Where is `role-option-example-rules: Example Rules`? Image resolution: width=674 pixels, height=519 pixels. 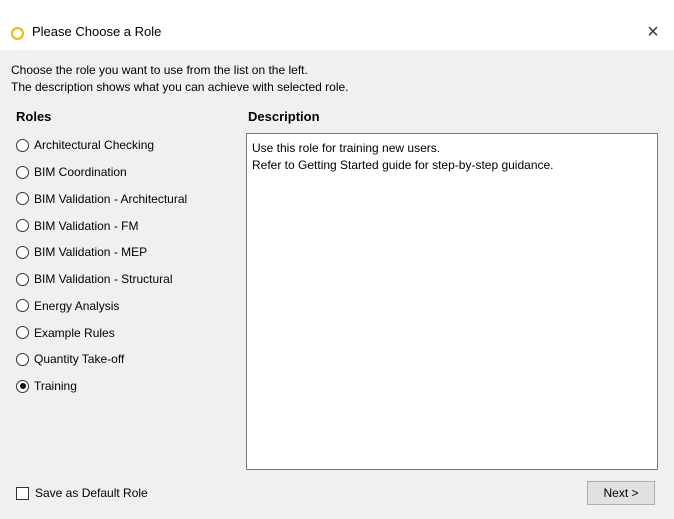 role-option-example-rules: Example Rules is located at coordinates (101, 332).